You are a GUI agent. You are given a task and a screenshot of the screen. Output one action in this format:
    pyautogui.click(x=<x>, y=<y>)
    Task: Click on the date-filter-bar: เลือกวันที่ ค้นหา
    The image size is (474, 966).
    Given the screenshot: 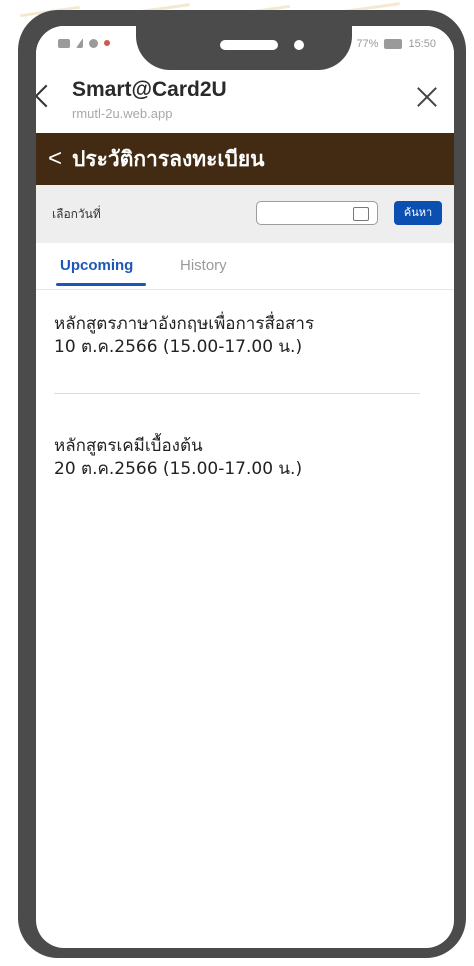 What is the action you would take?
    pyautogui.click(x=245, y=214)
    